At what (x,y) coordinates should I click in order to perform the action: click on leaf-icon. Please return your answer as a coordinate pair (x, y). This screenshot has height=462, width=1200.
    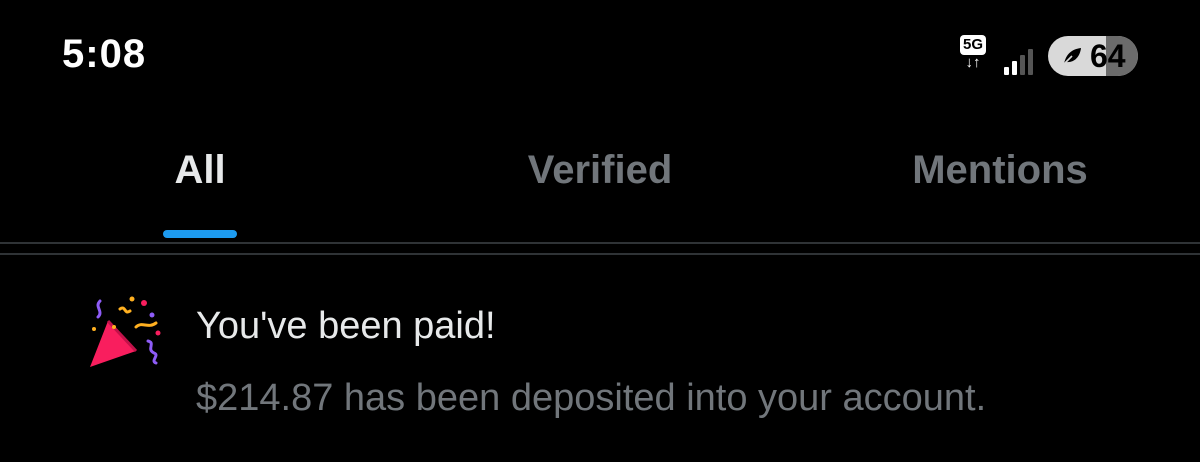
    Looking at the image, I should click on (1071, 57).